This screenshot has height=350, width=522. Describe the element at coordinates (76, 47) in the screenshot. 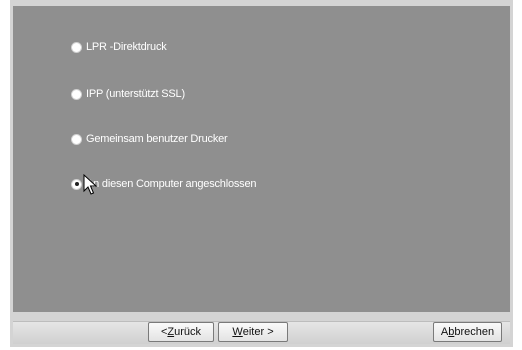

I see `radio-lpr-direct-print` at that location.